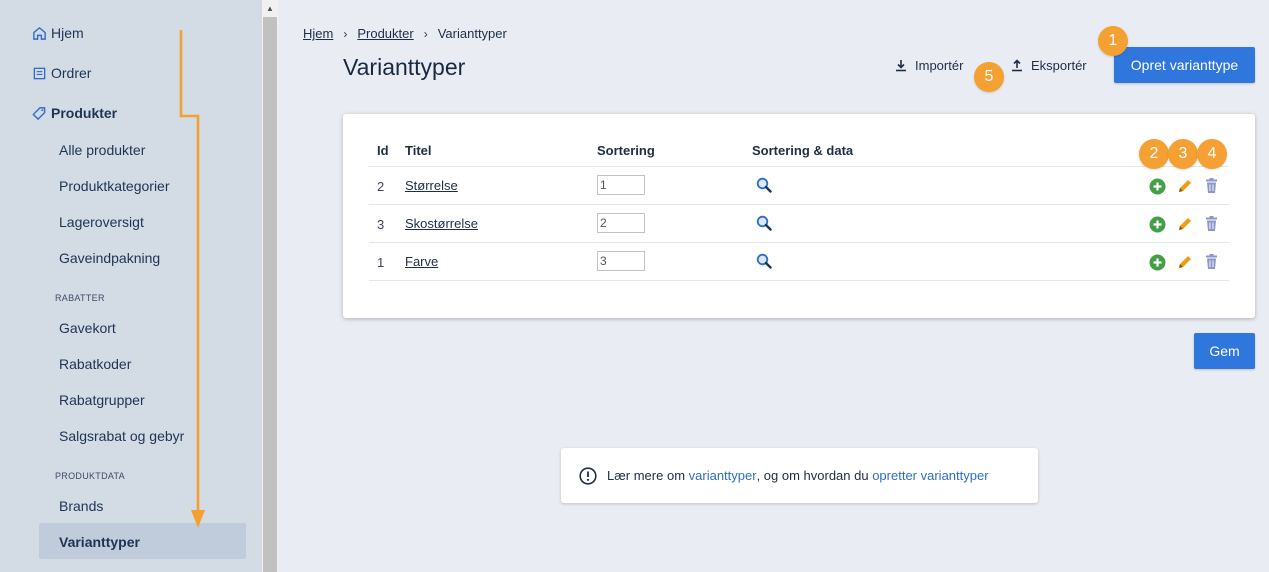 Image resolution: width=1269 pixels, height=572 pixels. Describe the element at coordinates (431, 185) in the screenshot. I see `row-title-link: Størrelse` at that location.